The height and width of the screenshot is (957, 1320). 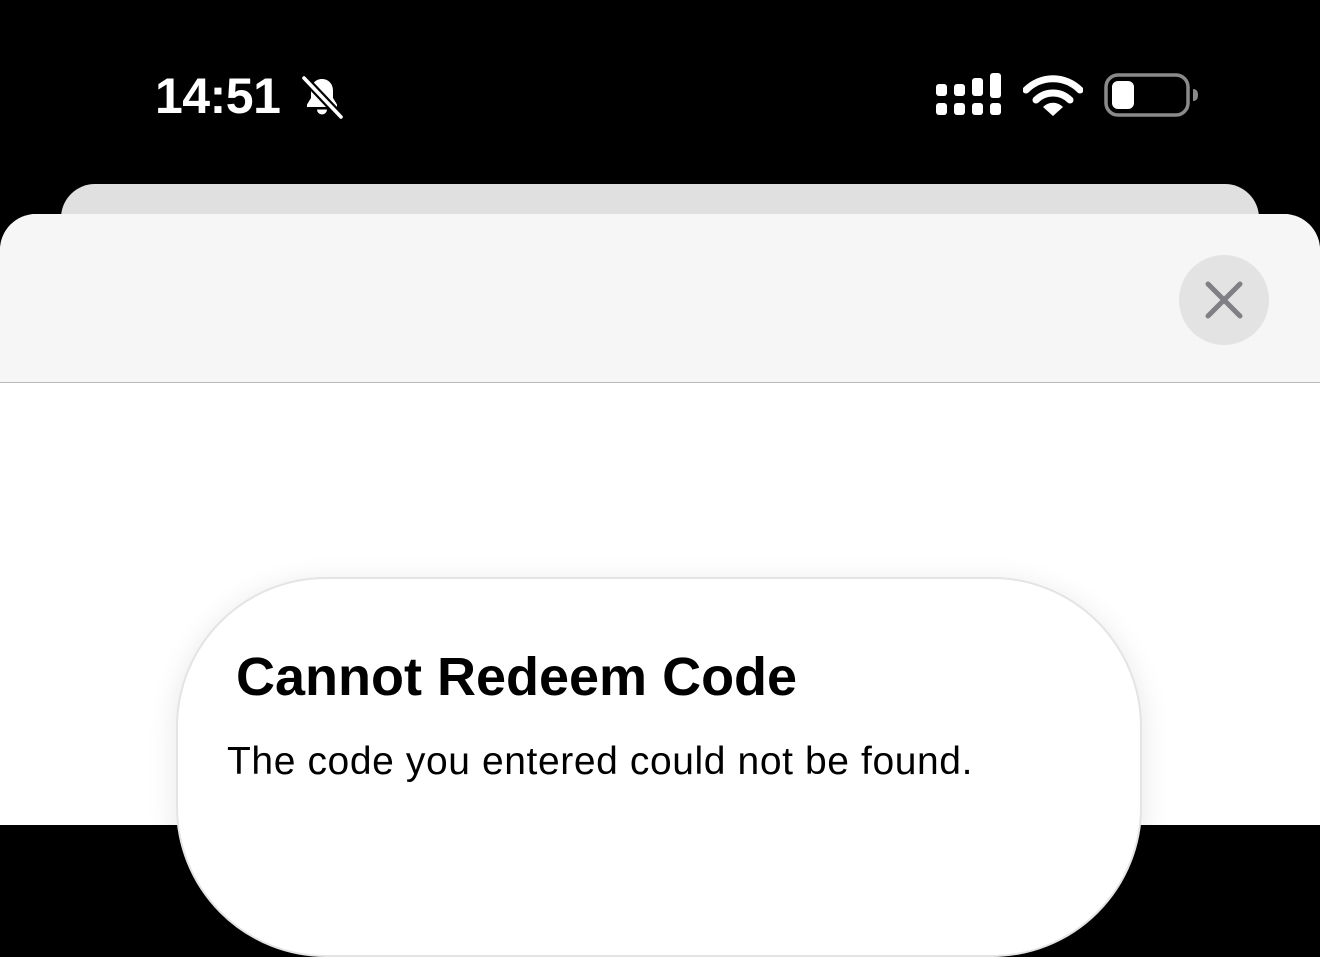 What do you see at coordinates (218, 96) in the screenshot?
I see `status-time: 14:51` at bounding box center [218, 96].